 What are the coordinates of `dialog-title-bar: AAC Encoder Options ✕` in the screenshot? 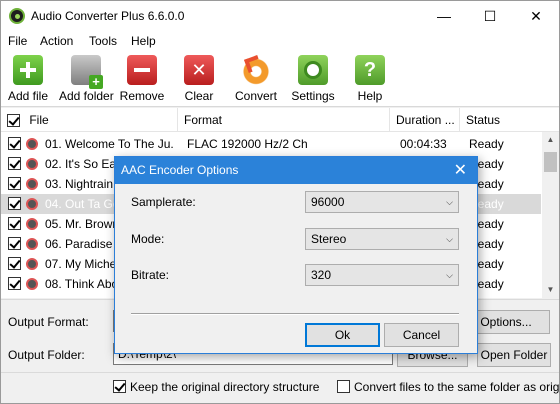 It's located at (296, 170).